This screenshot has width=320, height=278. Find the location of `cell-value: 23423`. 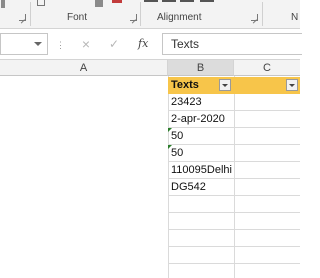

cell-value: 23423 is located at coordinates (186, 102).